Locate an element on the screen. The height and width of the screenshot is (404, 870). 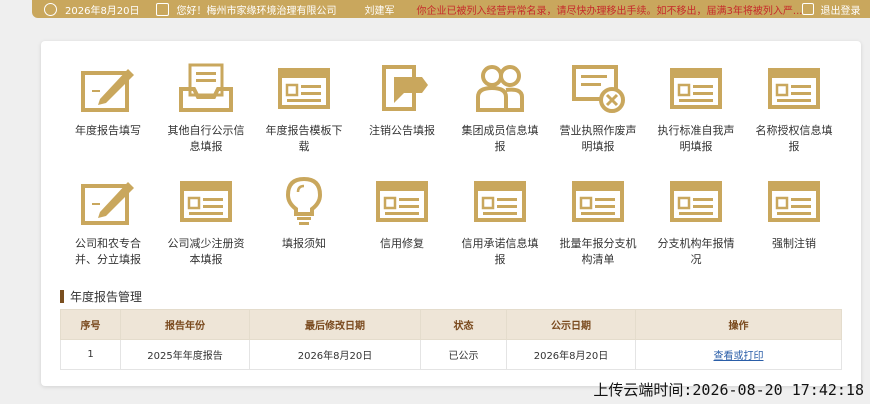
building-icon is located at coordinates (162, 9).